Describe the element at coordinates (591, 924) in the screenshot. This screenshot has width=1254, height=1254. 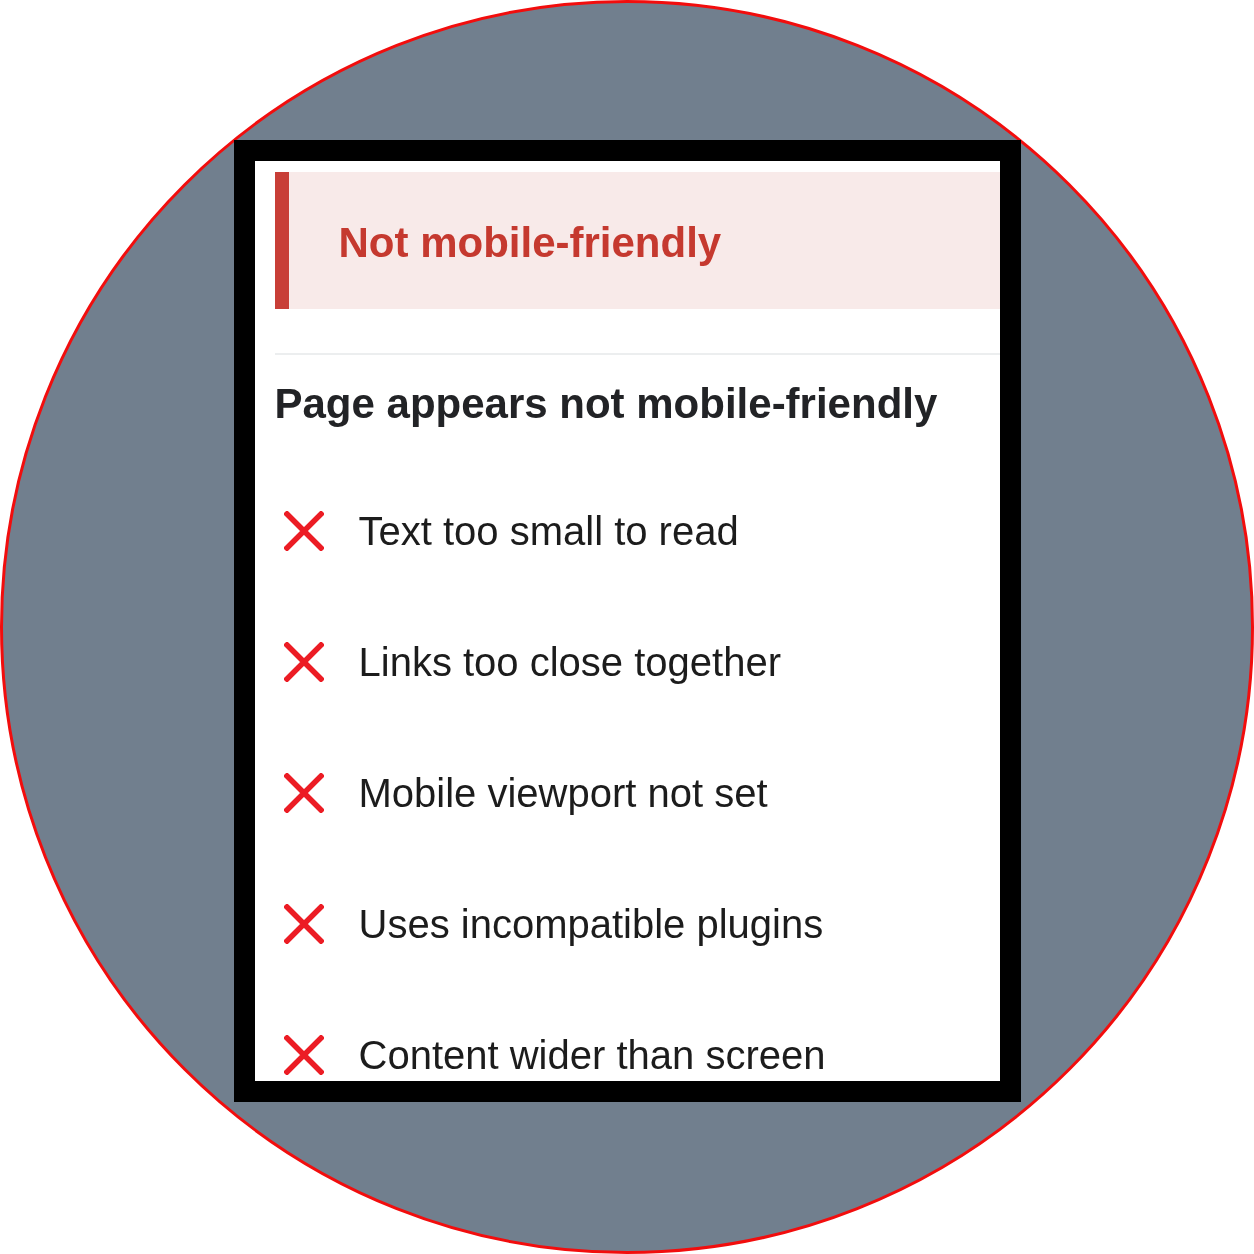
I see `issue-text: Uses incompatible plugins` at that location.